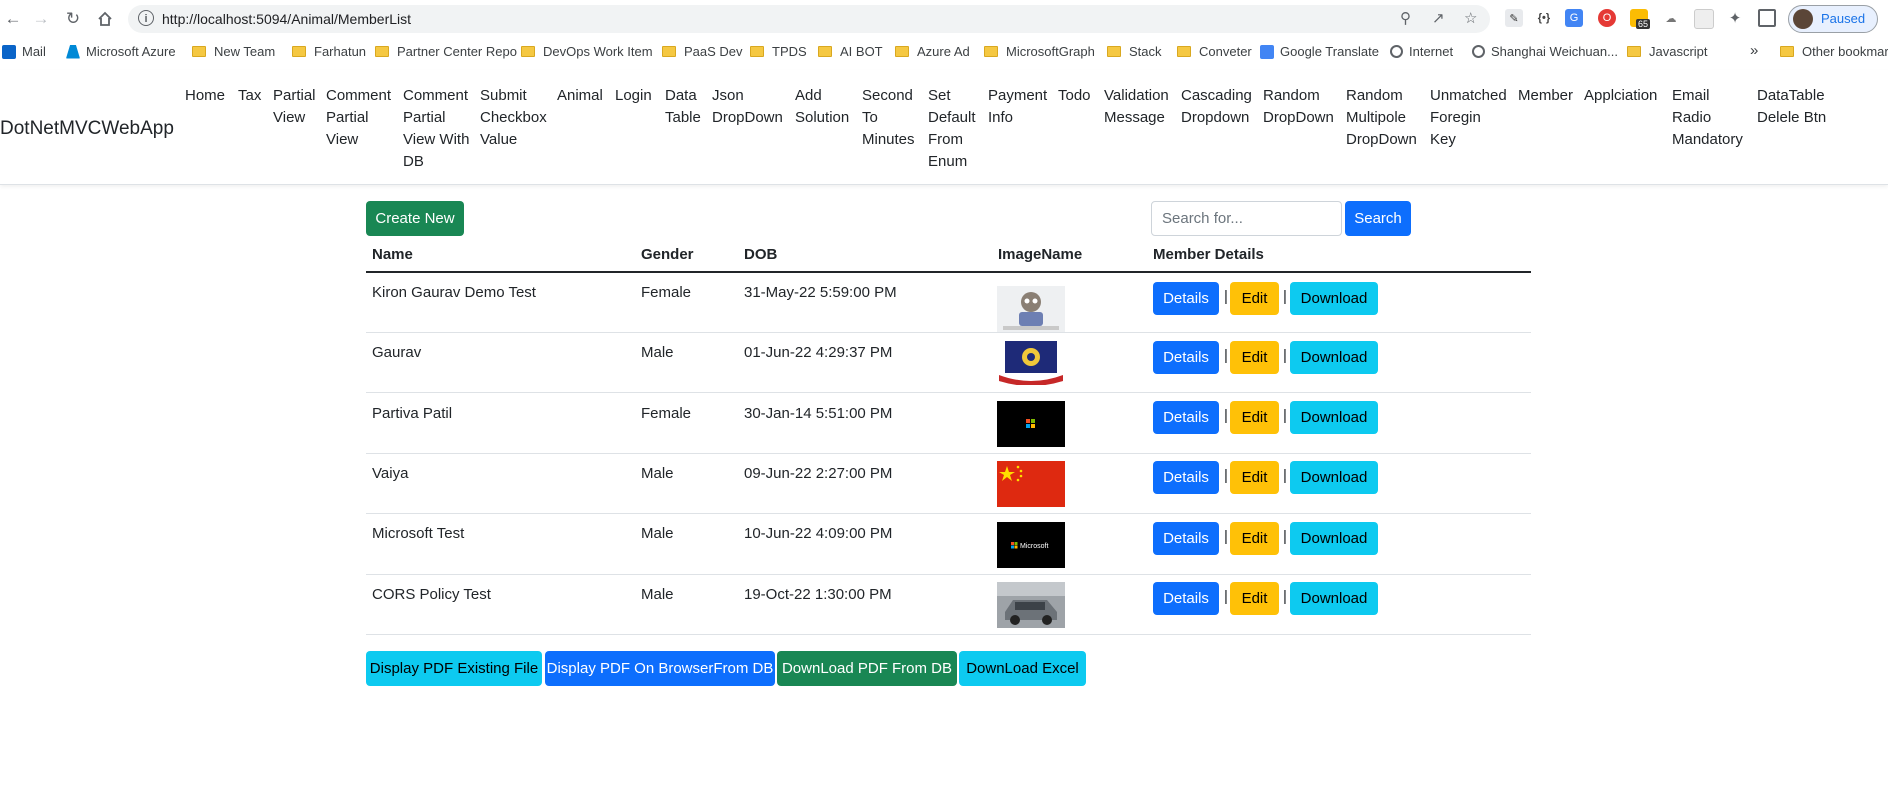 This screenshot has height=794, width=1888. I want to click on microsoft-logo-thumbnail: Microsoft, so click(1031, 545).